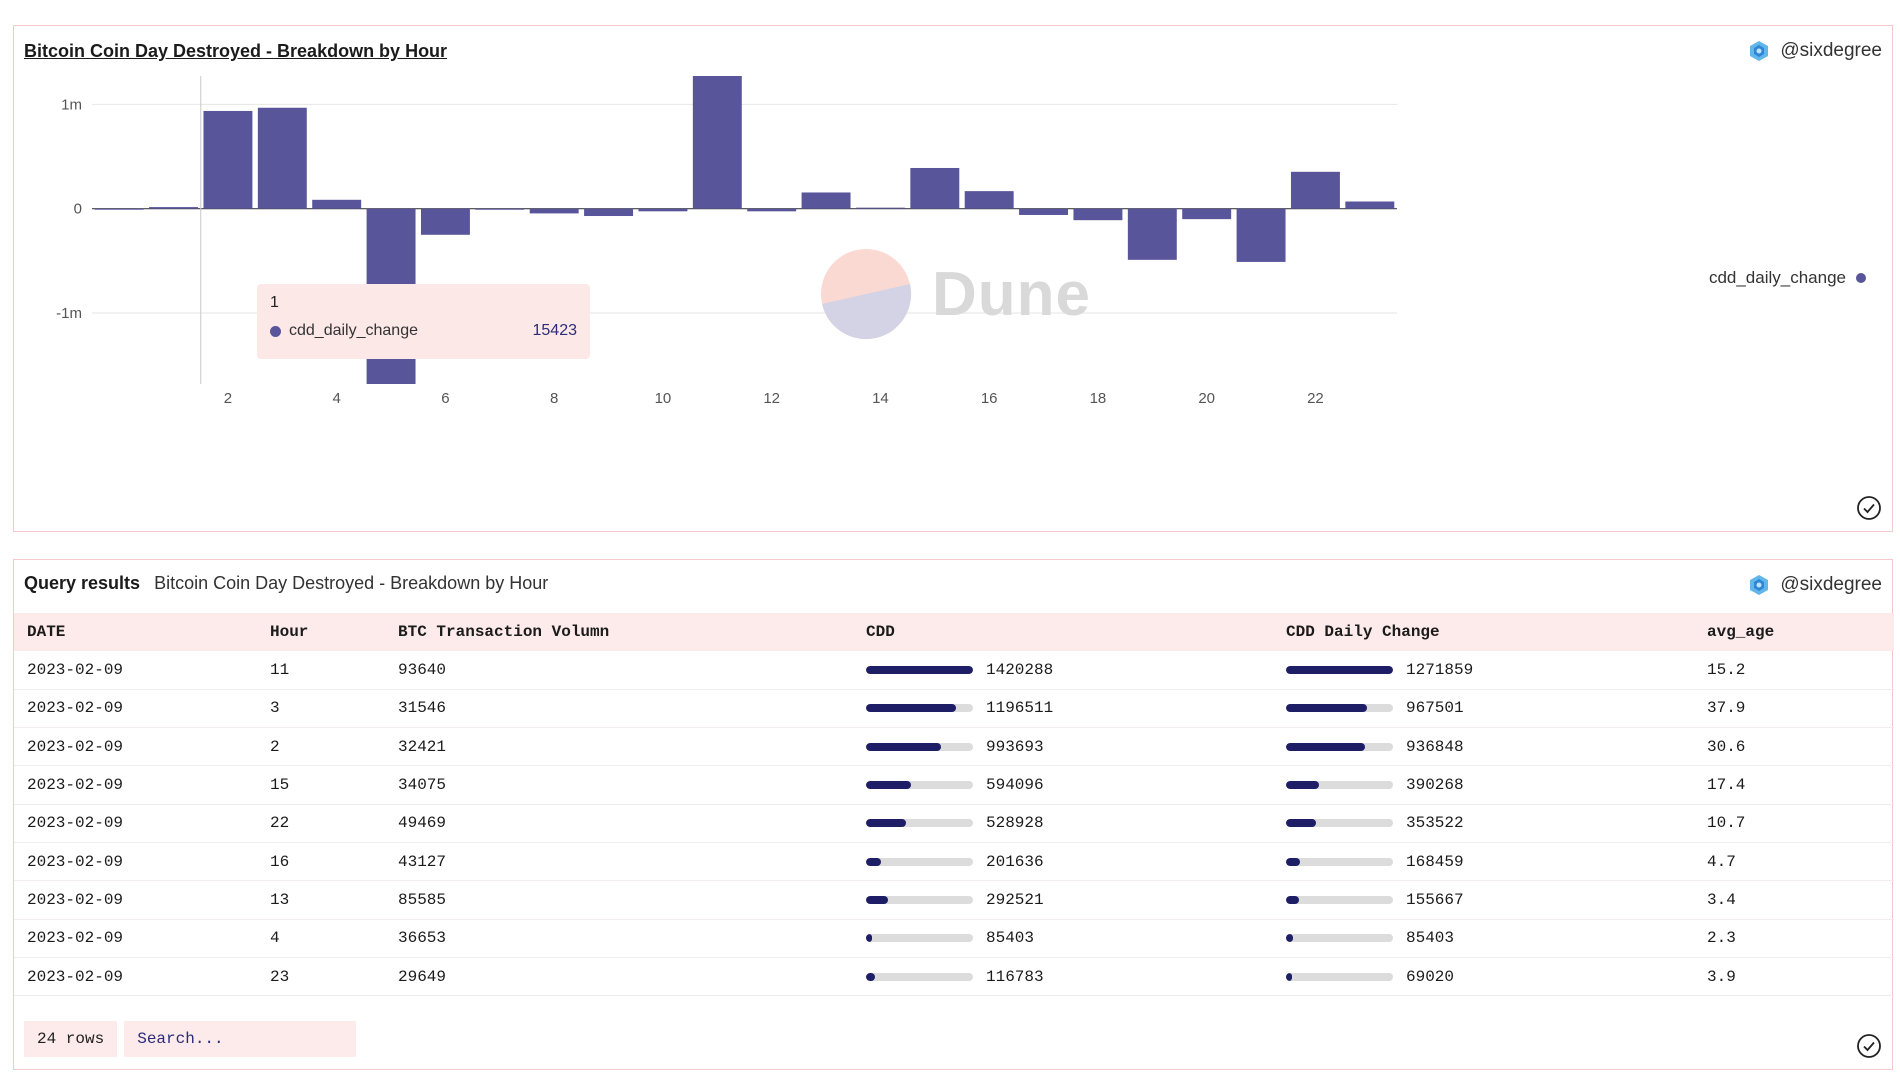 This screenshot has height=1076, width=1900. What do you see at coordinates (422, 708) in the screenshot?
I see `cell-volume: 31546` at bounding box center [422, 708].